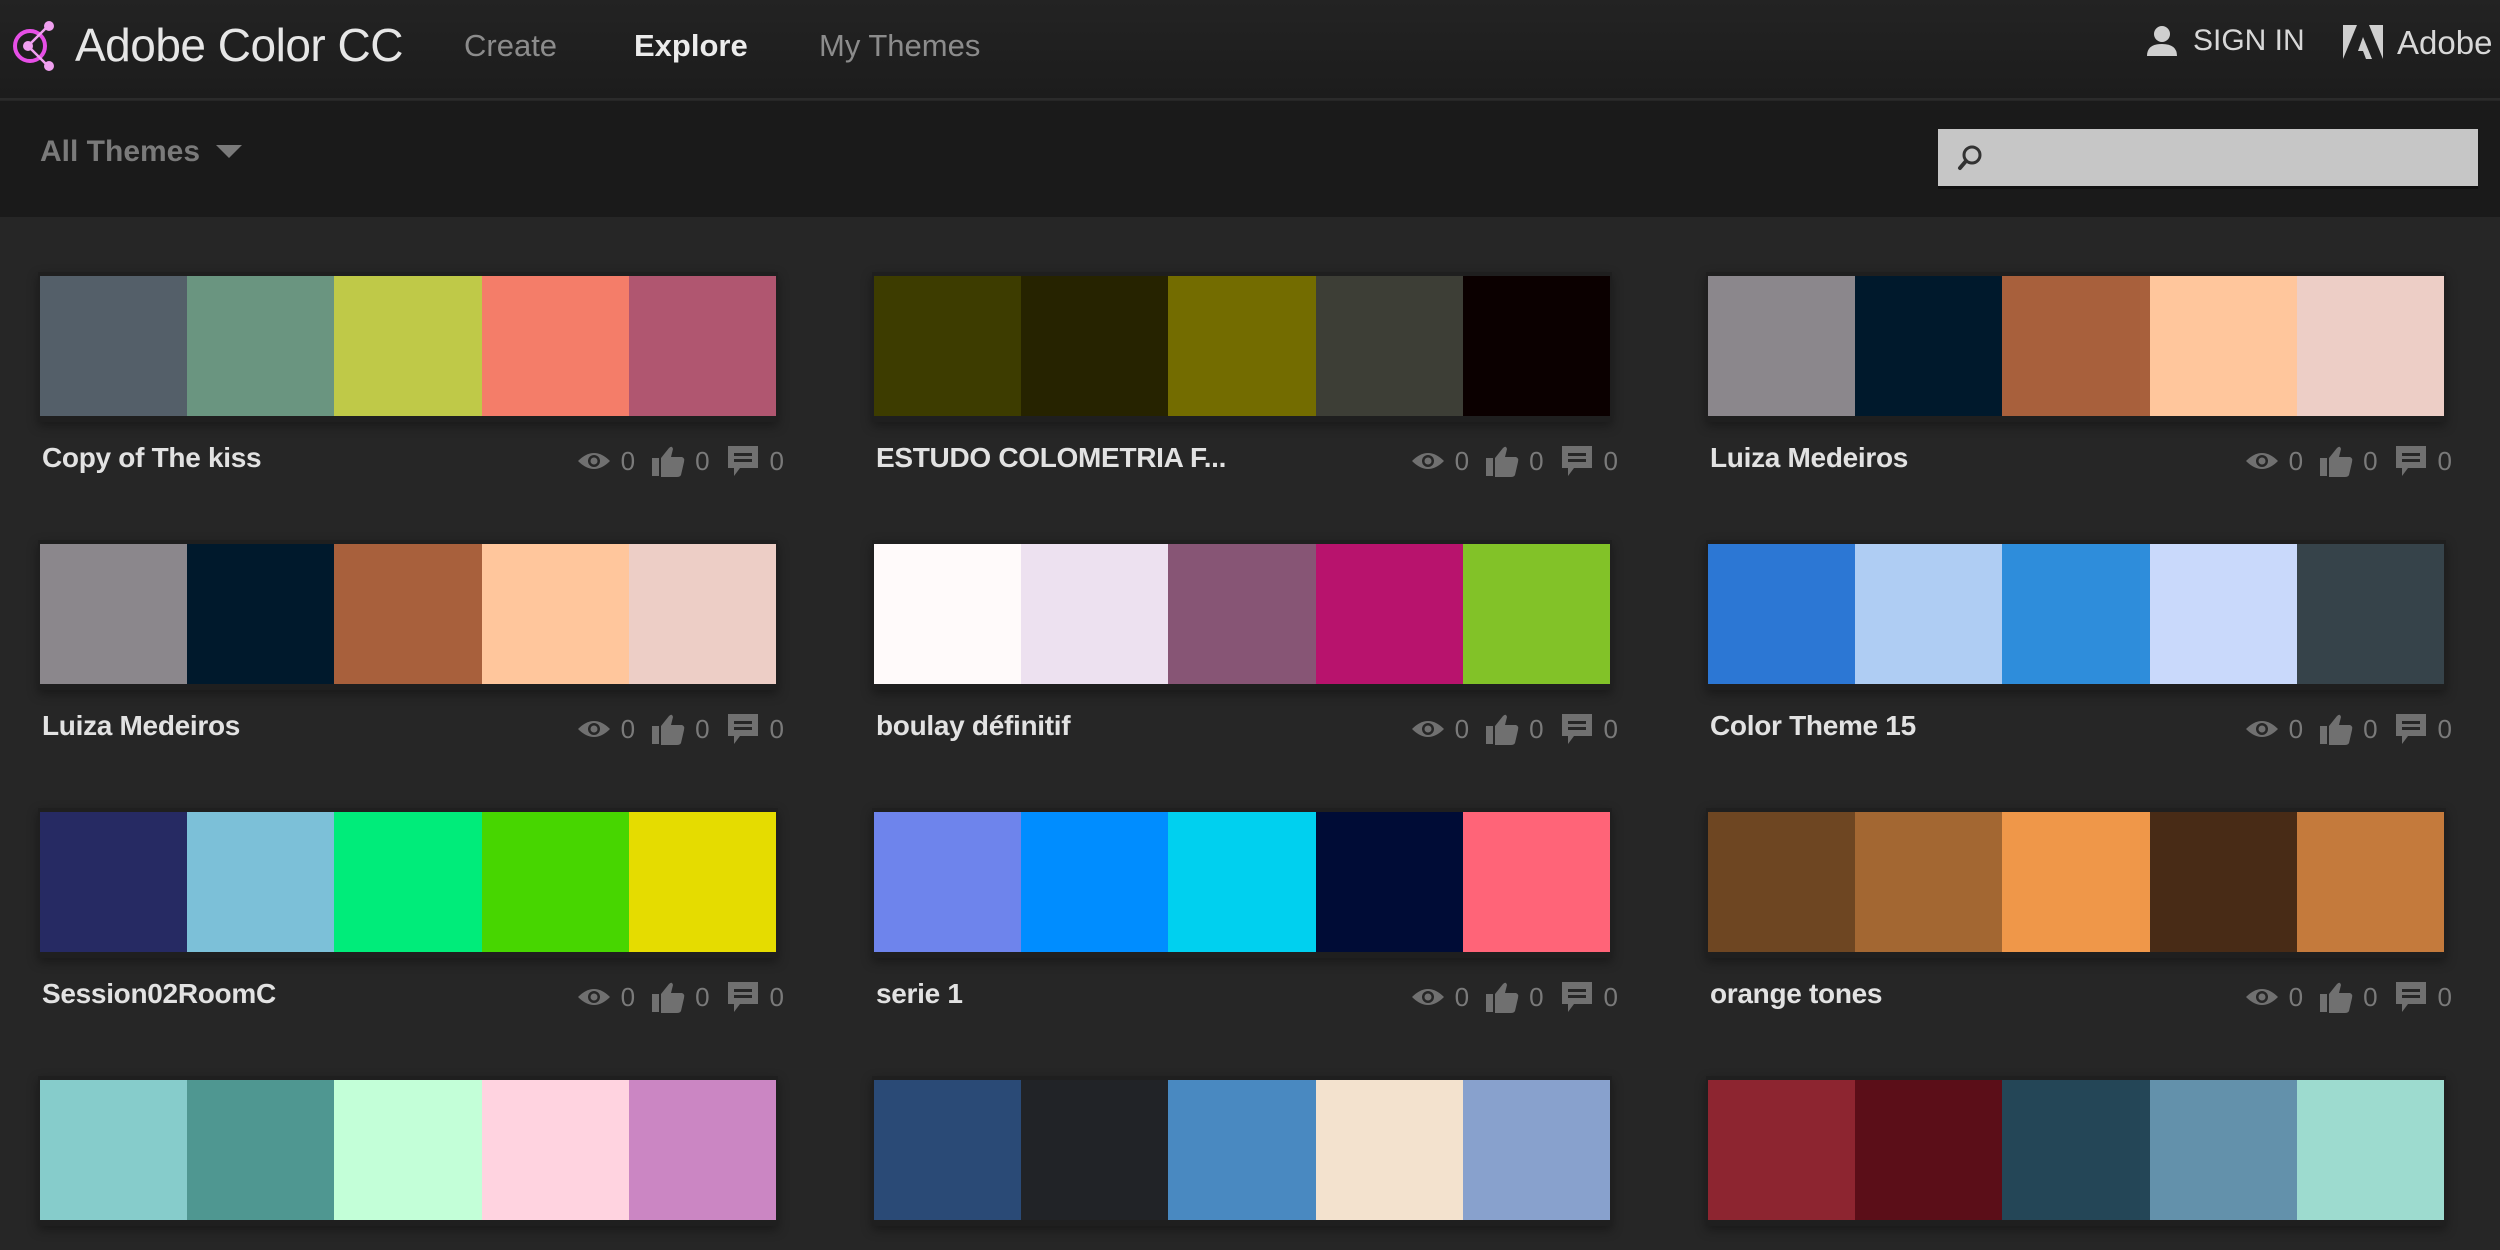 The height and width of the screenshot is (1250, 2500). What do you see at coordinates (899, 46) in the screenshot?
I see `nav-my-themes: My Themes` at bounding box center [899, 46].